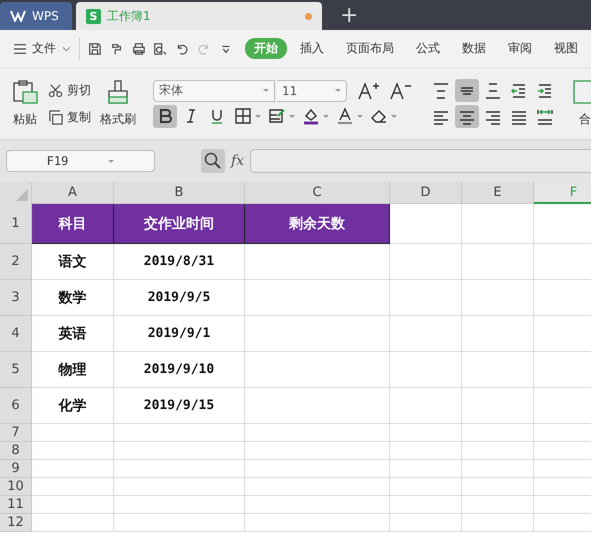 The width and height of the screenshot is (591, 542). Describe the element at coordinates (95, 48) in the screenshot. I see `save-icon` at that location.